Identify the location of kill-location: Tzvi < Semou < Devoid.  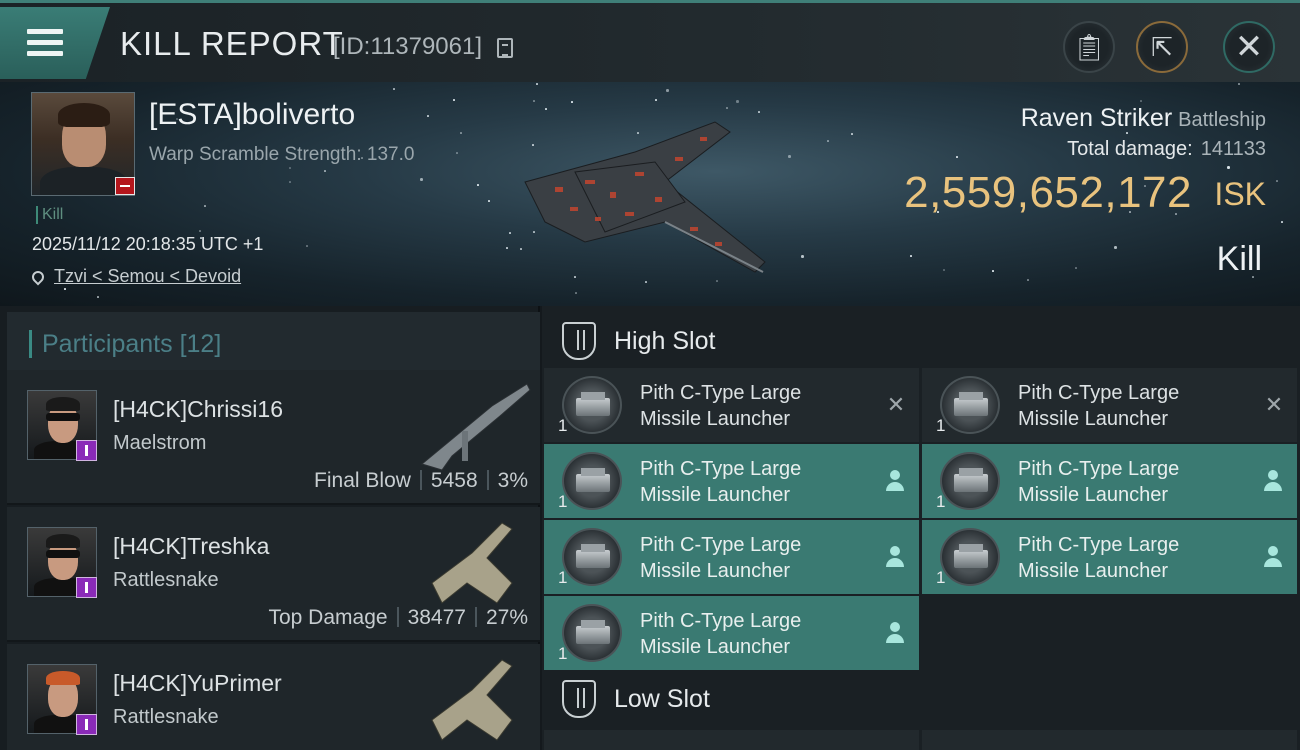
(135, 276).